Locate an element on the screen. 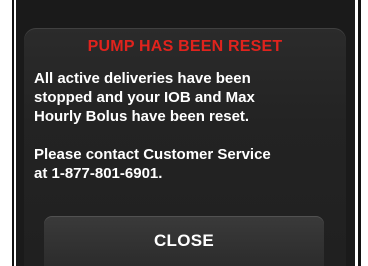  close-button-label: CLOSE is located at coordinates (184, 240).